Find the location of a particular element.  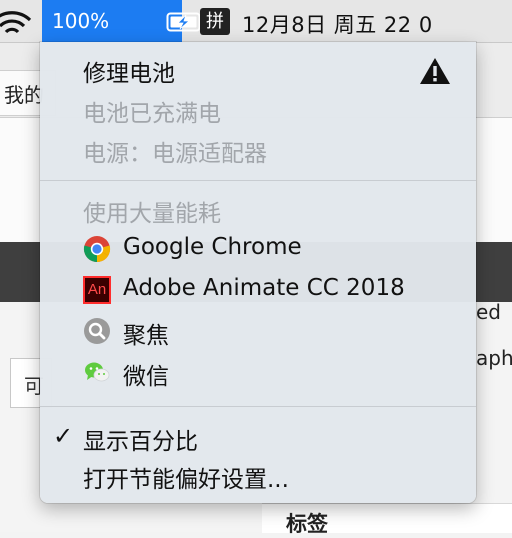

app-row-animate: Adobe Animate CC 2018 is located at coordinates (258, 291).